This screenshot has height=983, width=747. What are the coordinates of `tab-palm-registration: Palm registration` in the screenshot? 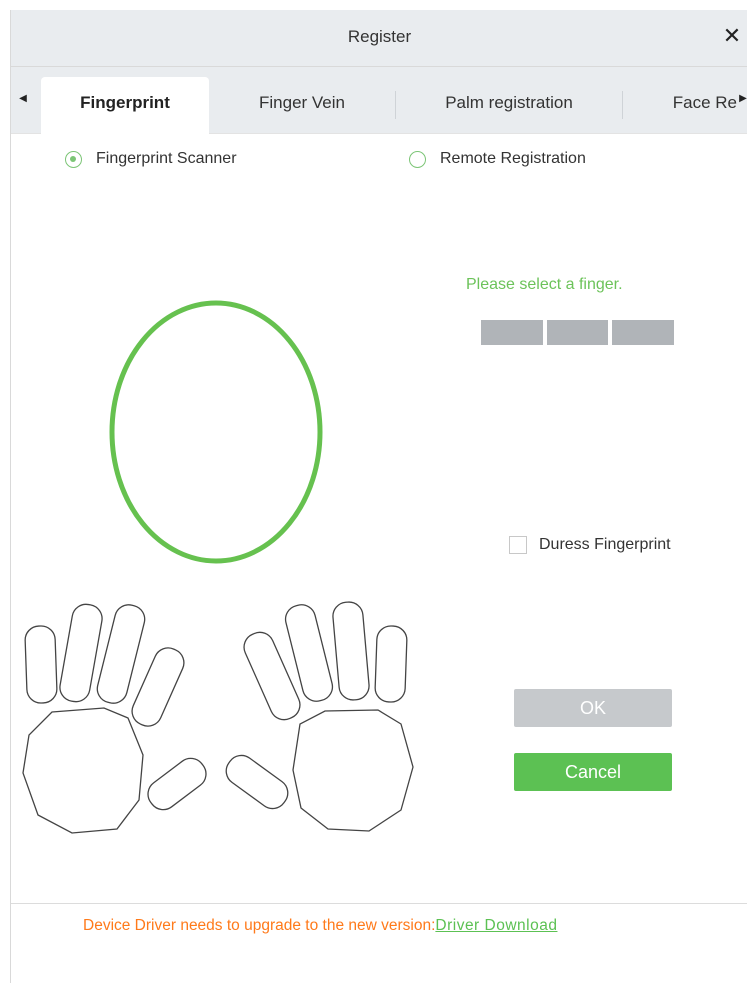 It's located at (509, 105).